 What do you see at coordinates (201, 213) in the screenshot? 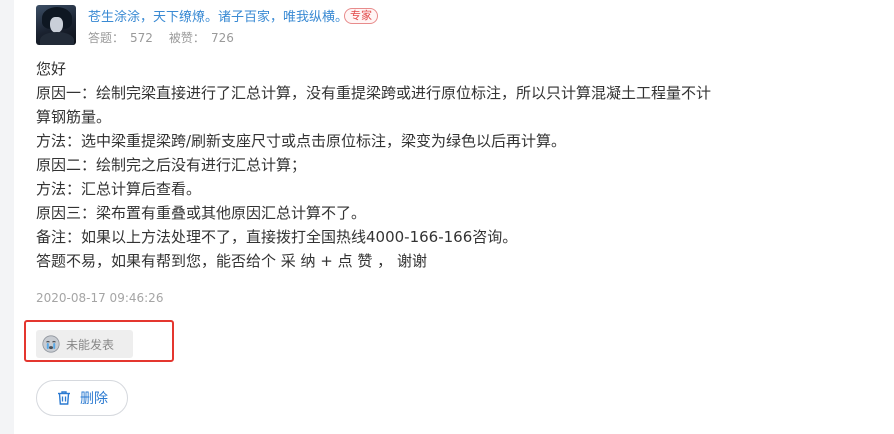
I see `answer-line: 原因三：梁布置有重叠或其他原因汇总计算不了。` at bounding box center [201, 213].